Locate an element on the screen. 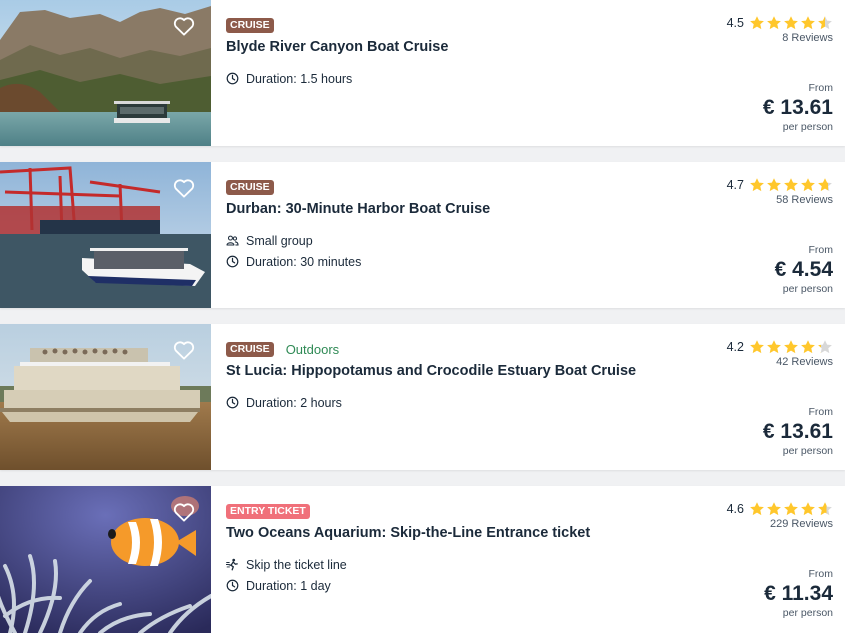  estuary-boat-image is located at coordinates (105, 397).